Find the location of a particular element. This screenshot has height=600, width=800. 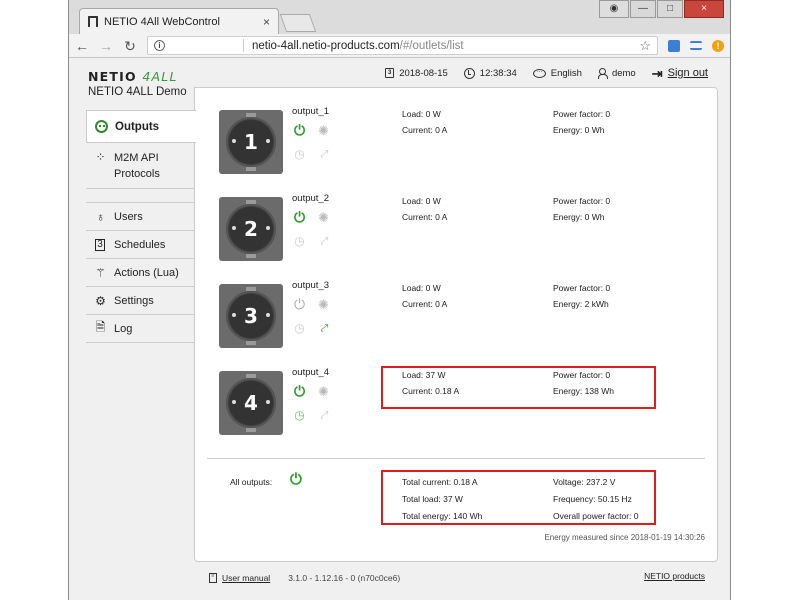

time-text: 12:38:34 is located at coordinates (498, 73).